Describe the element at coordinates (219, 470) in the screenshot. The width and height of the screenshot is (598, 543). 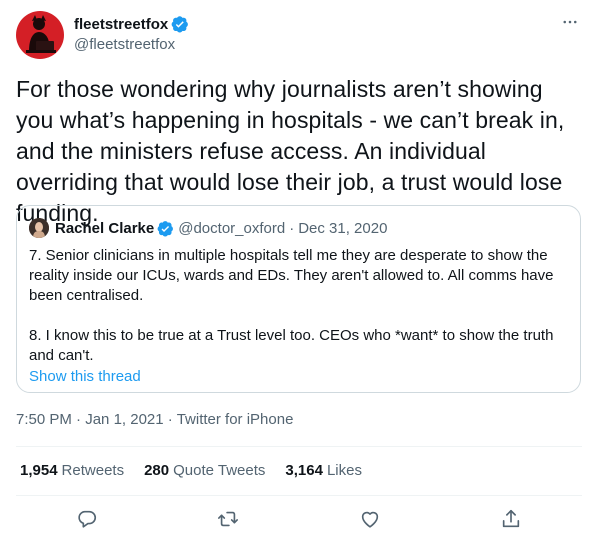
I see `quote-tweets-label: Quote Tweets` at that location.